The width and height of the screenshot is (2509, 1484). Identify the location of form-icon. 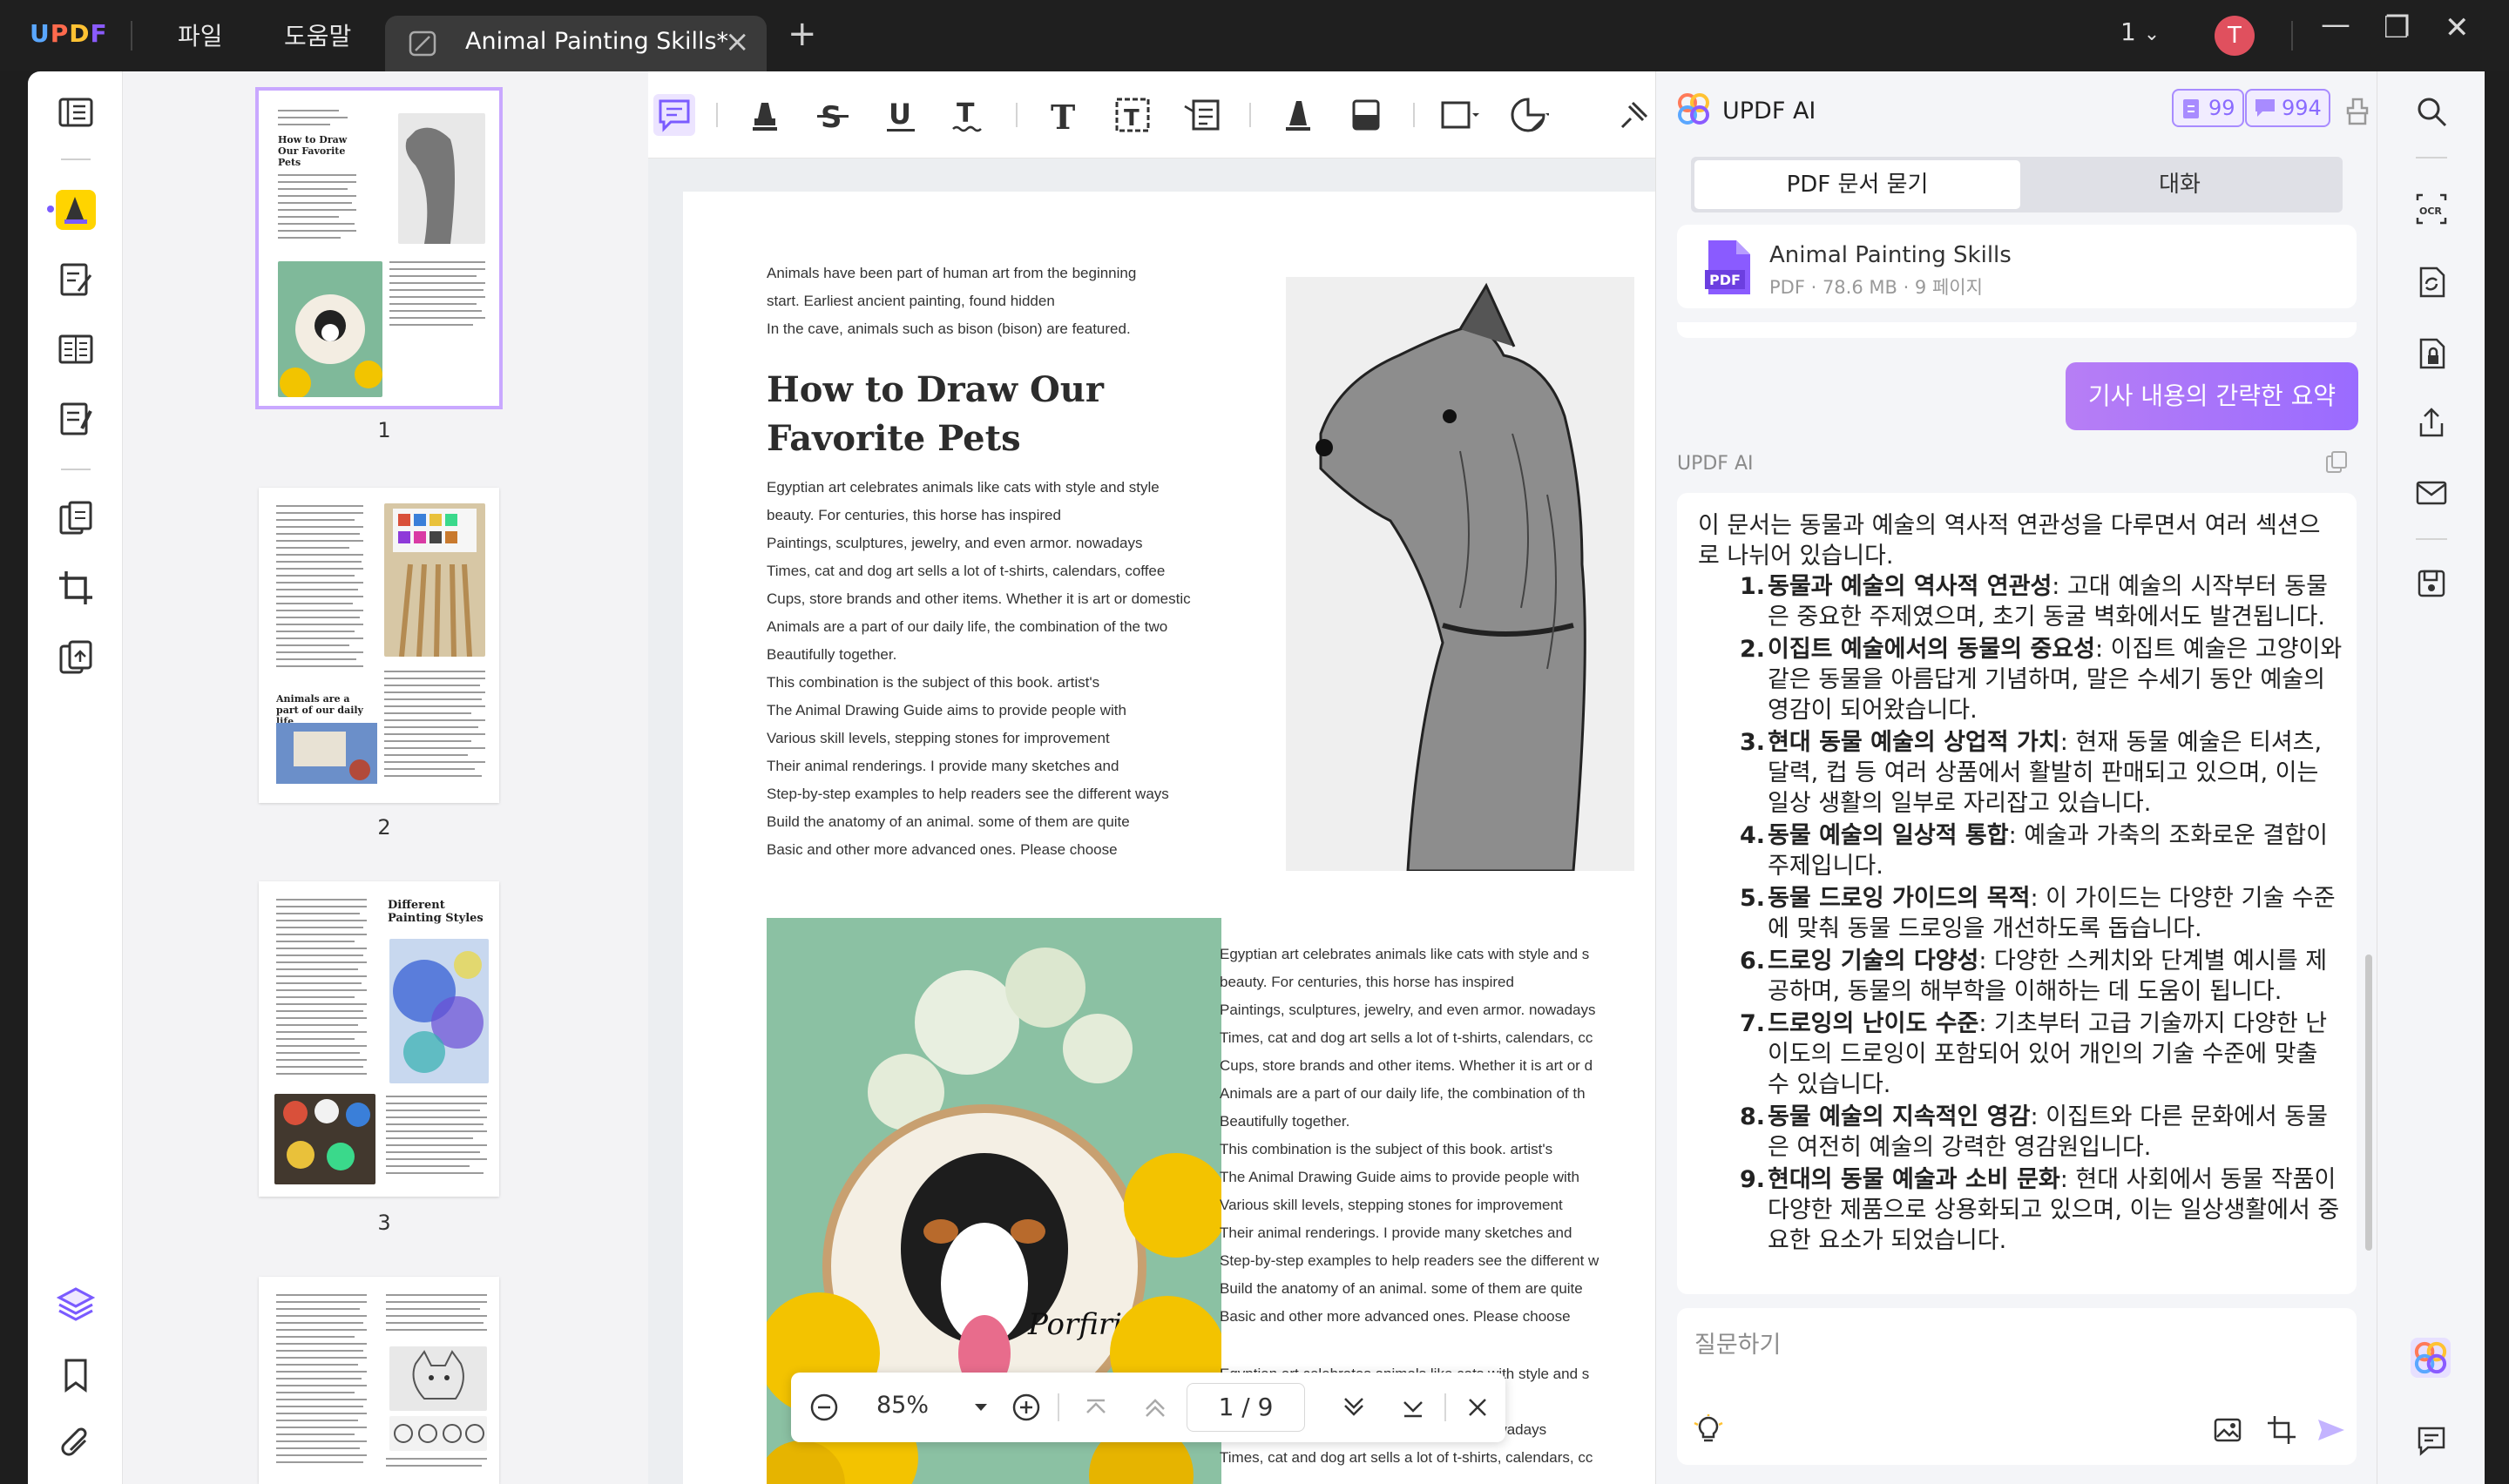
(76, 419).